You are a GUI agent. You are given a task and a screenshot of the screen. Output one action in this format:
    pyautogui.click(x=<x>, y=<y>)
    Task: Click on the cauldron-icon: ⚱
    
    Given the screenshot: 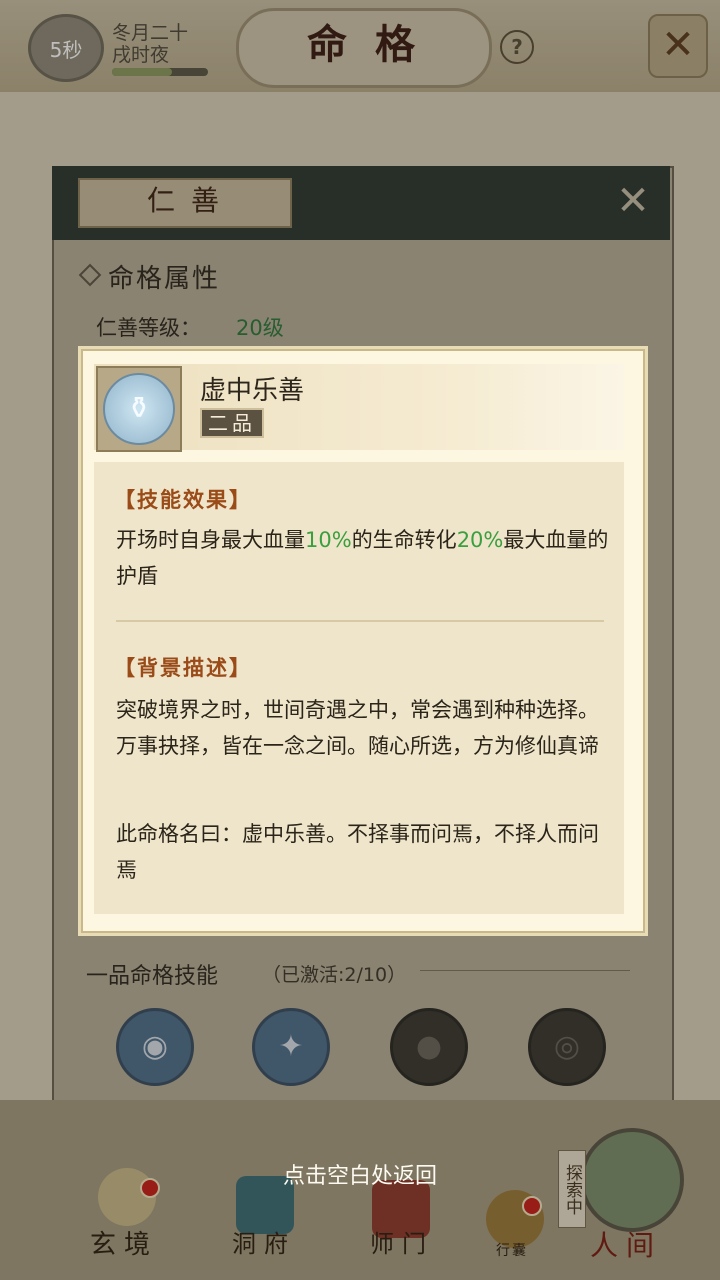 What is the action you would take?
    pyautogui.click(x=139, y=409)
    